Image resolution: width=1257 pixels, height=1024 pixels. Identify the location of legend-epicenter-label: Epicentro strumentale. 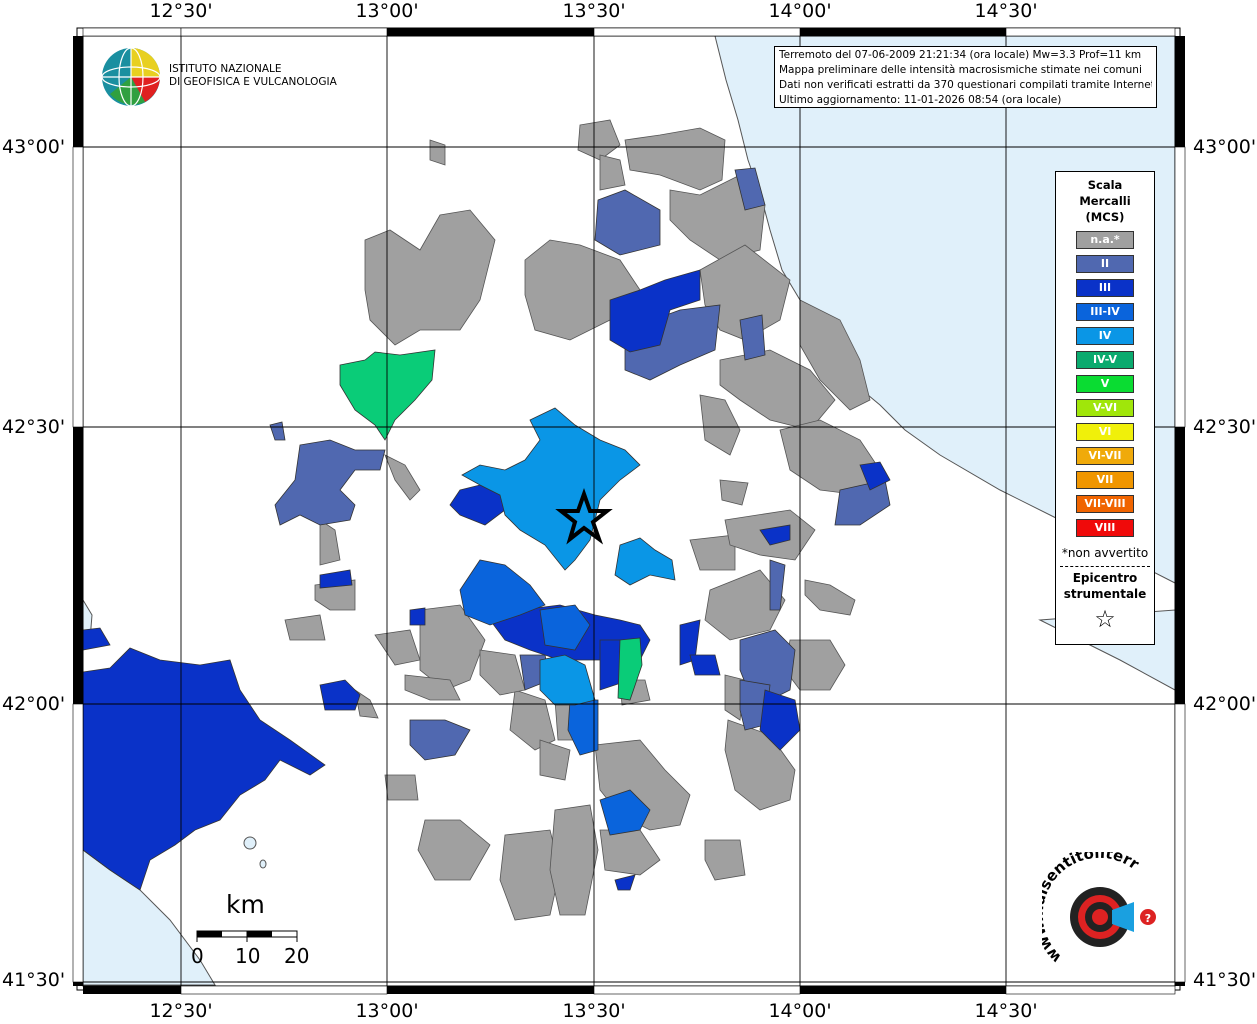
(1105, 586).